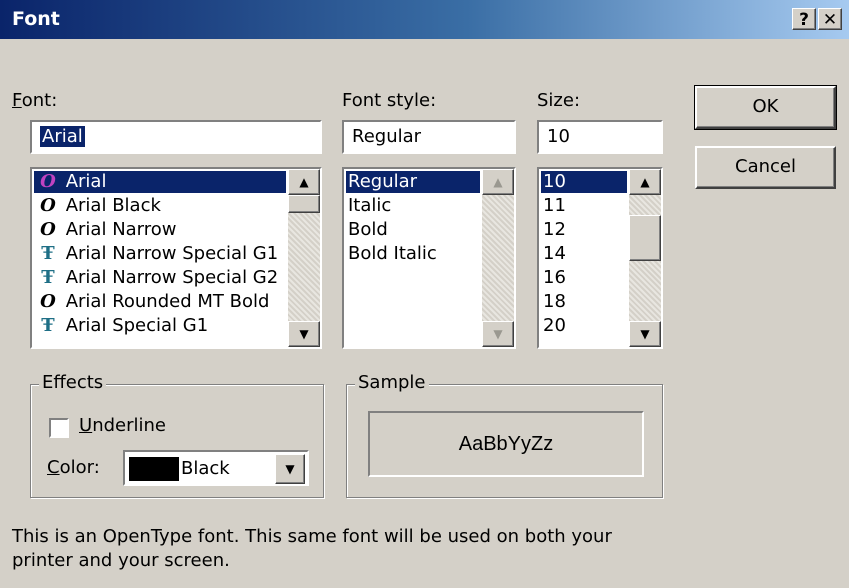  Describe the element at coordinates (424, 19) in the screenshot. I see `title-bar: Font ? ✕` at that location.